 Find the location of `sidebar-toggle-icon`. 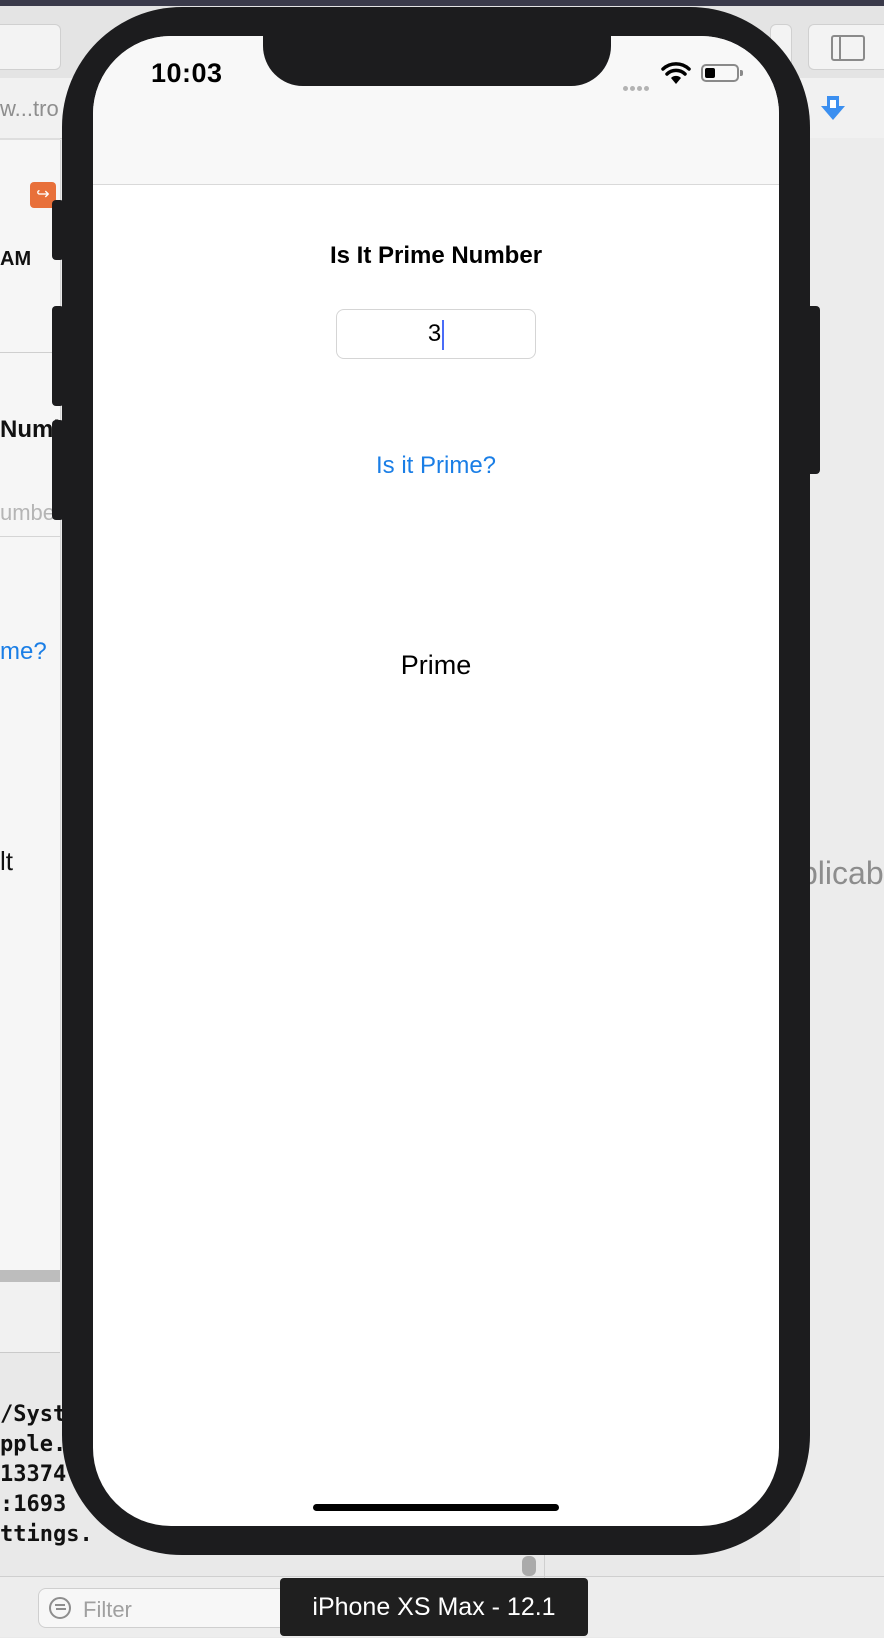

sidebar-toggle-icon is located at coordinates (848, 48).